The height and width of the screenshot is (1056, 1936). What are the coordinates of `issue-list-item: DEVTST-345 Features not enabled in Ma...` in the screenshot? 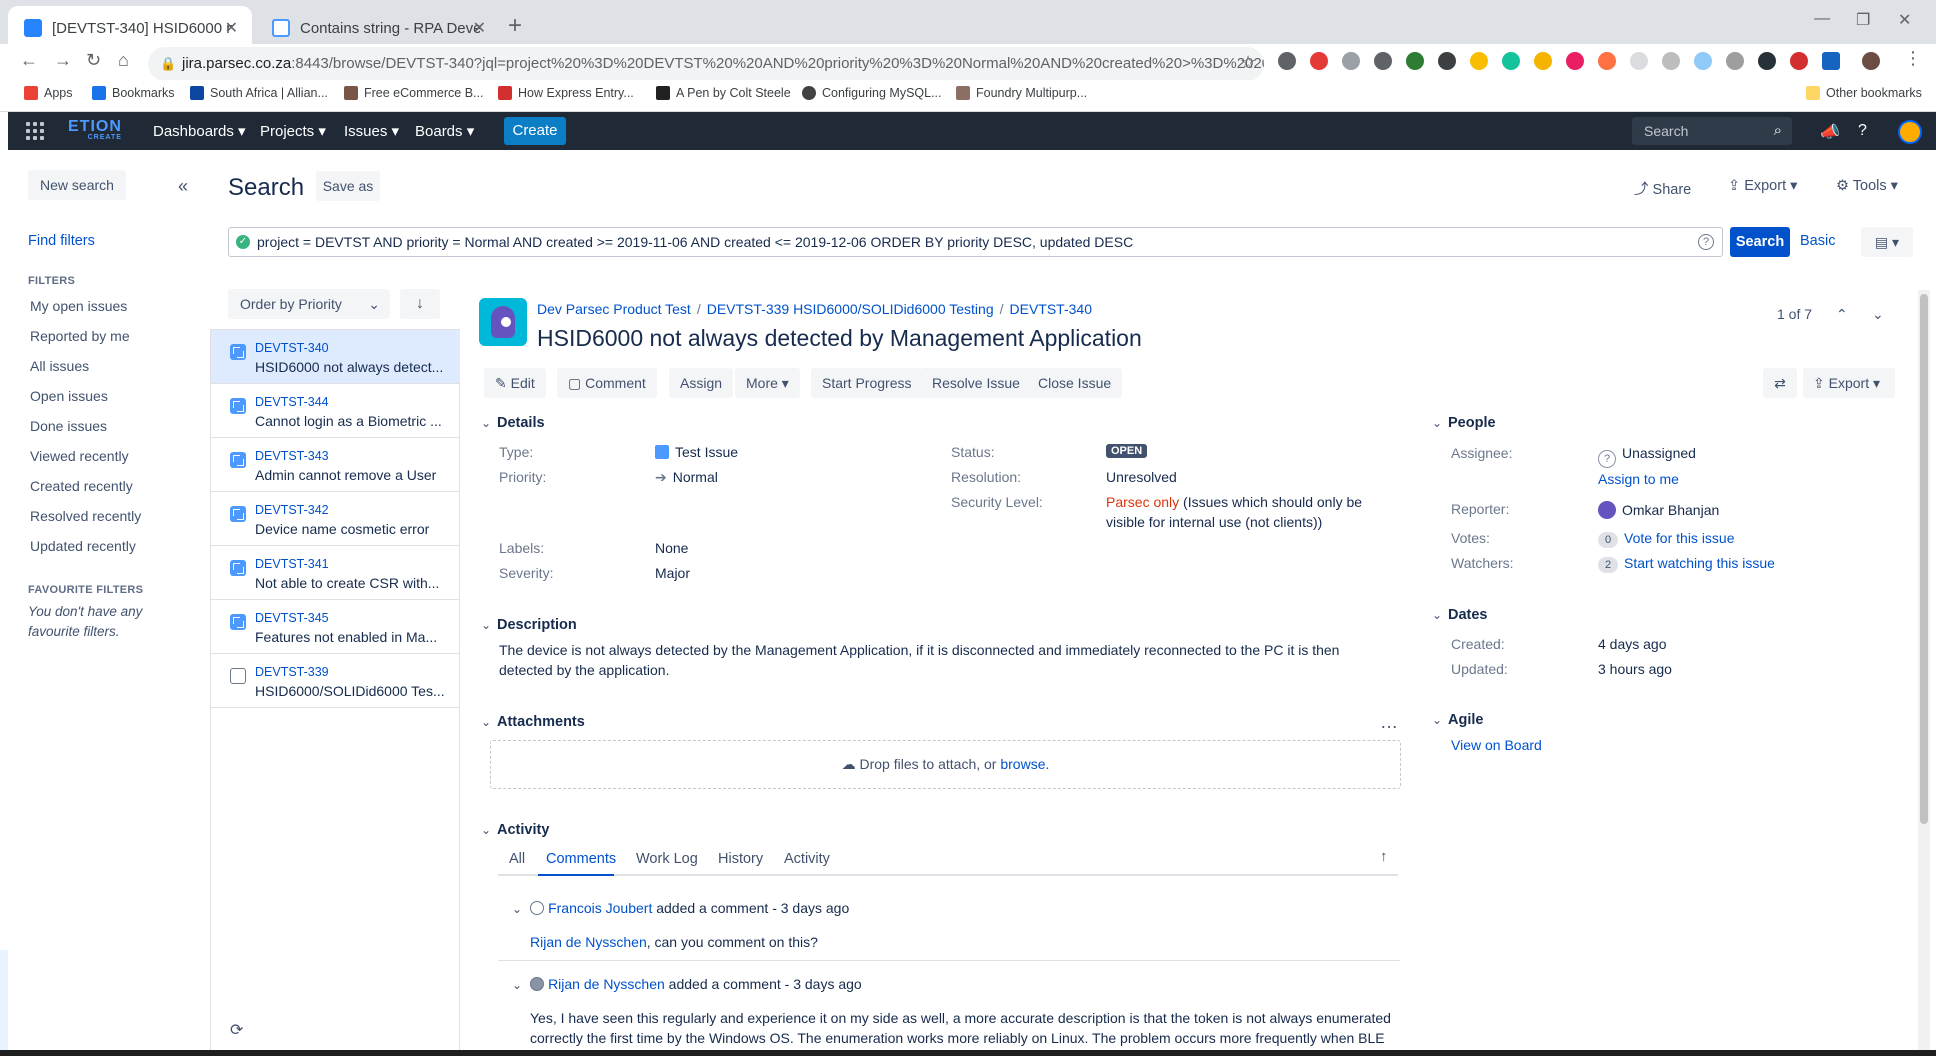 It's located at (335, 627).